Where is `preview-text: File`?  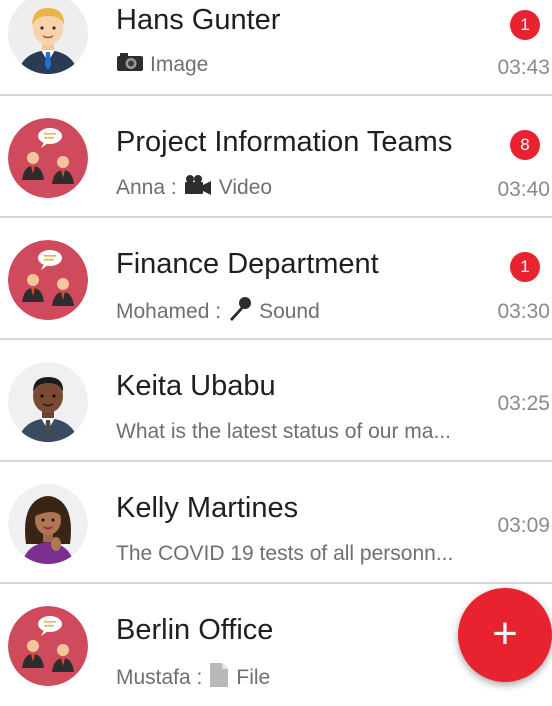 preview-text: File is located at coordinates (253, 677).